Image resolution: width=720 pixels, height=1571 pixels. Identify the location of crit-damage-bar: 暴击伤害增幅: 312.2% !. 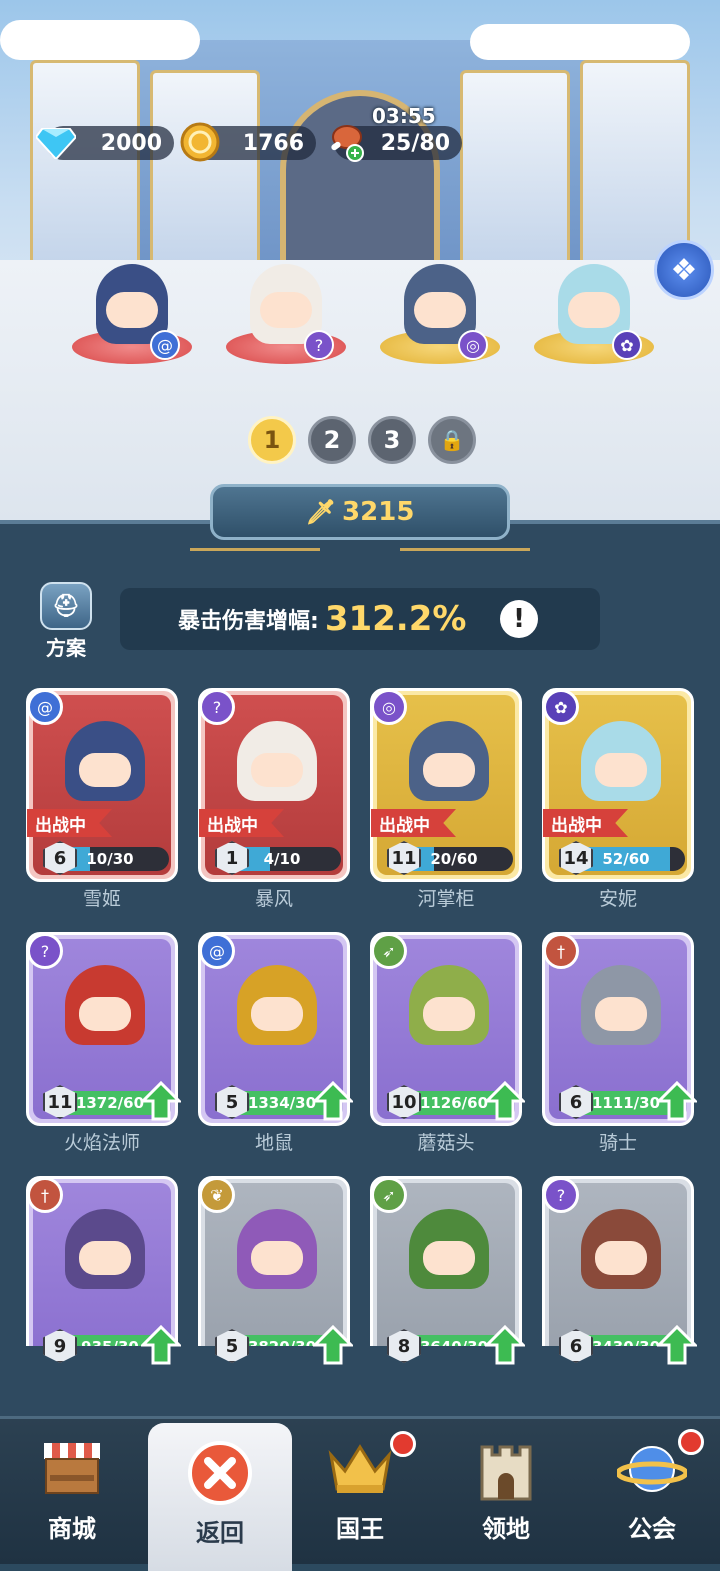
(360, 619).